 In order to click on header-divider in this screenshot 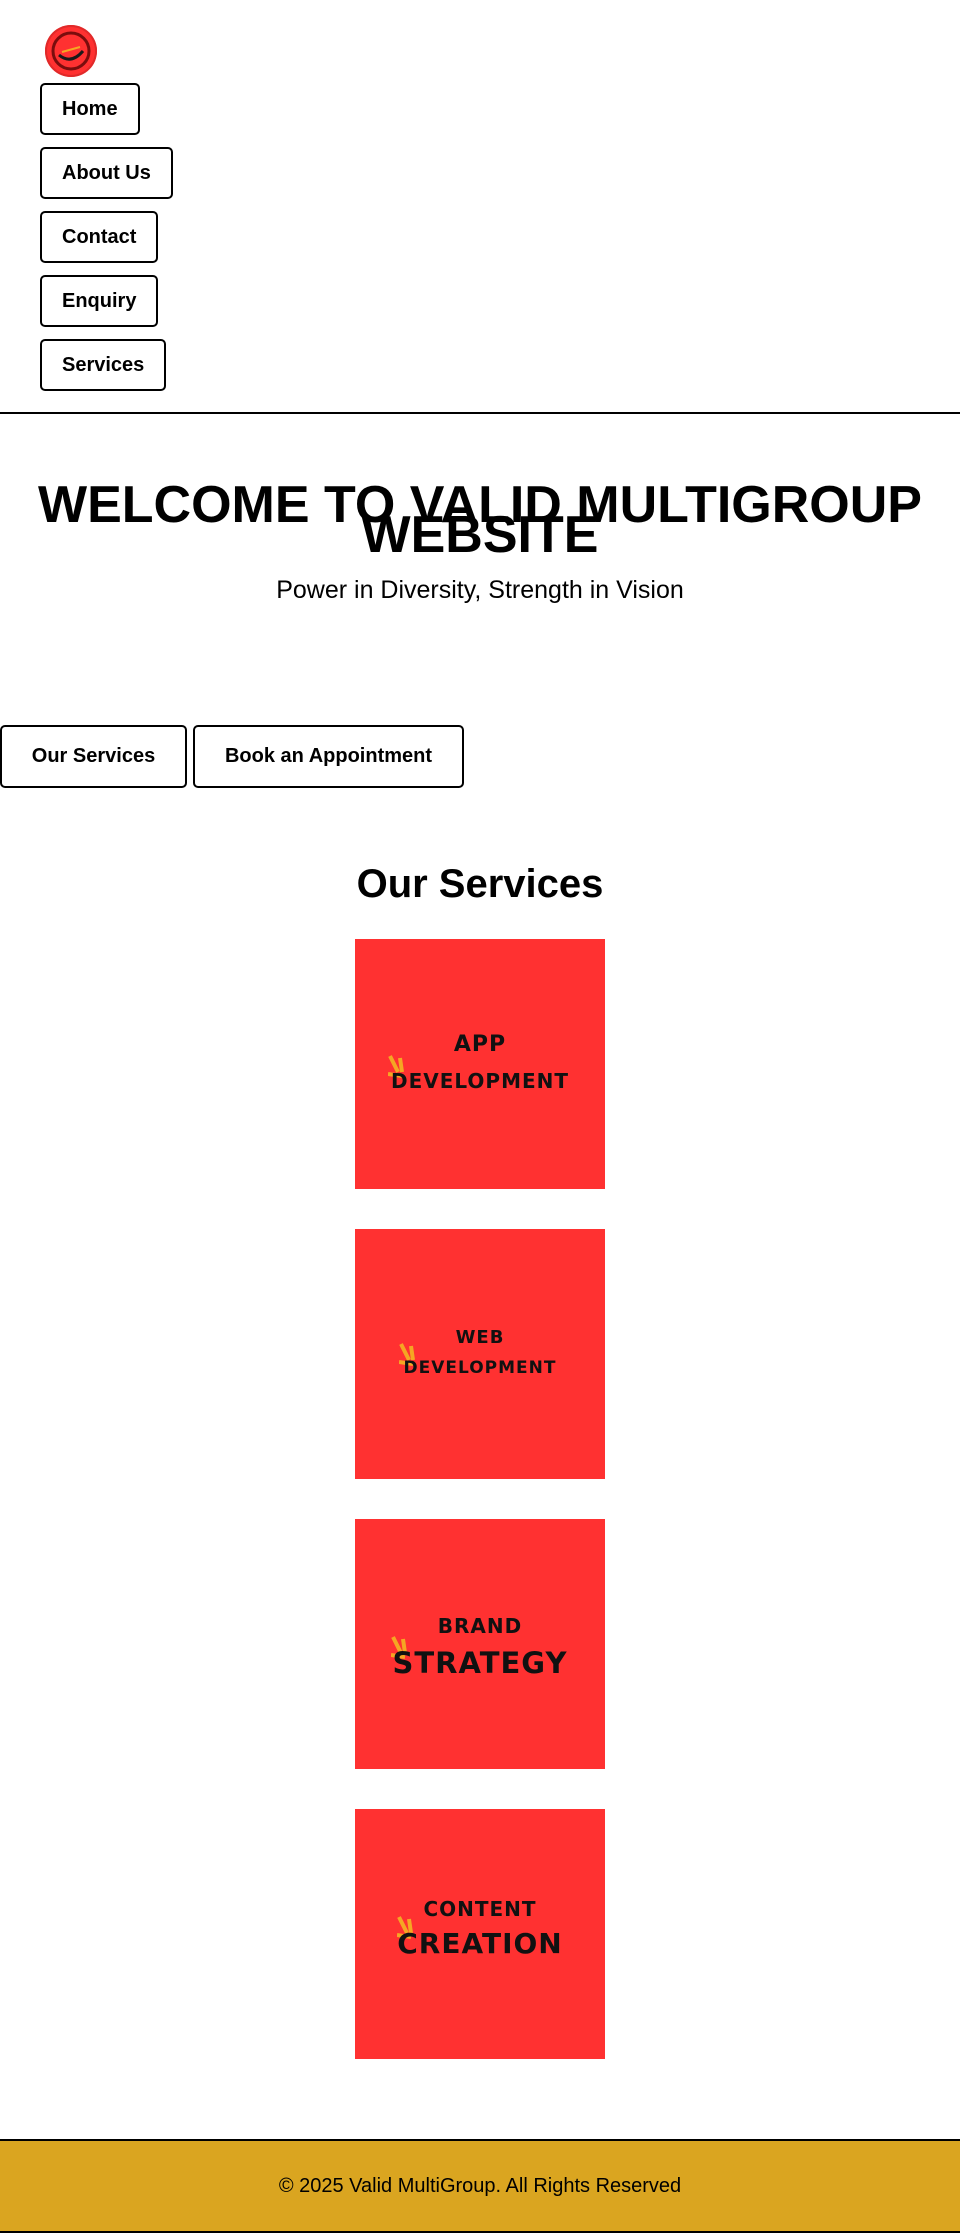, I will do `click(480, 413)`.